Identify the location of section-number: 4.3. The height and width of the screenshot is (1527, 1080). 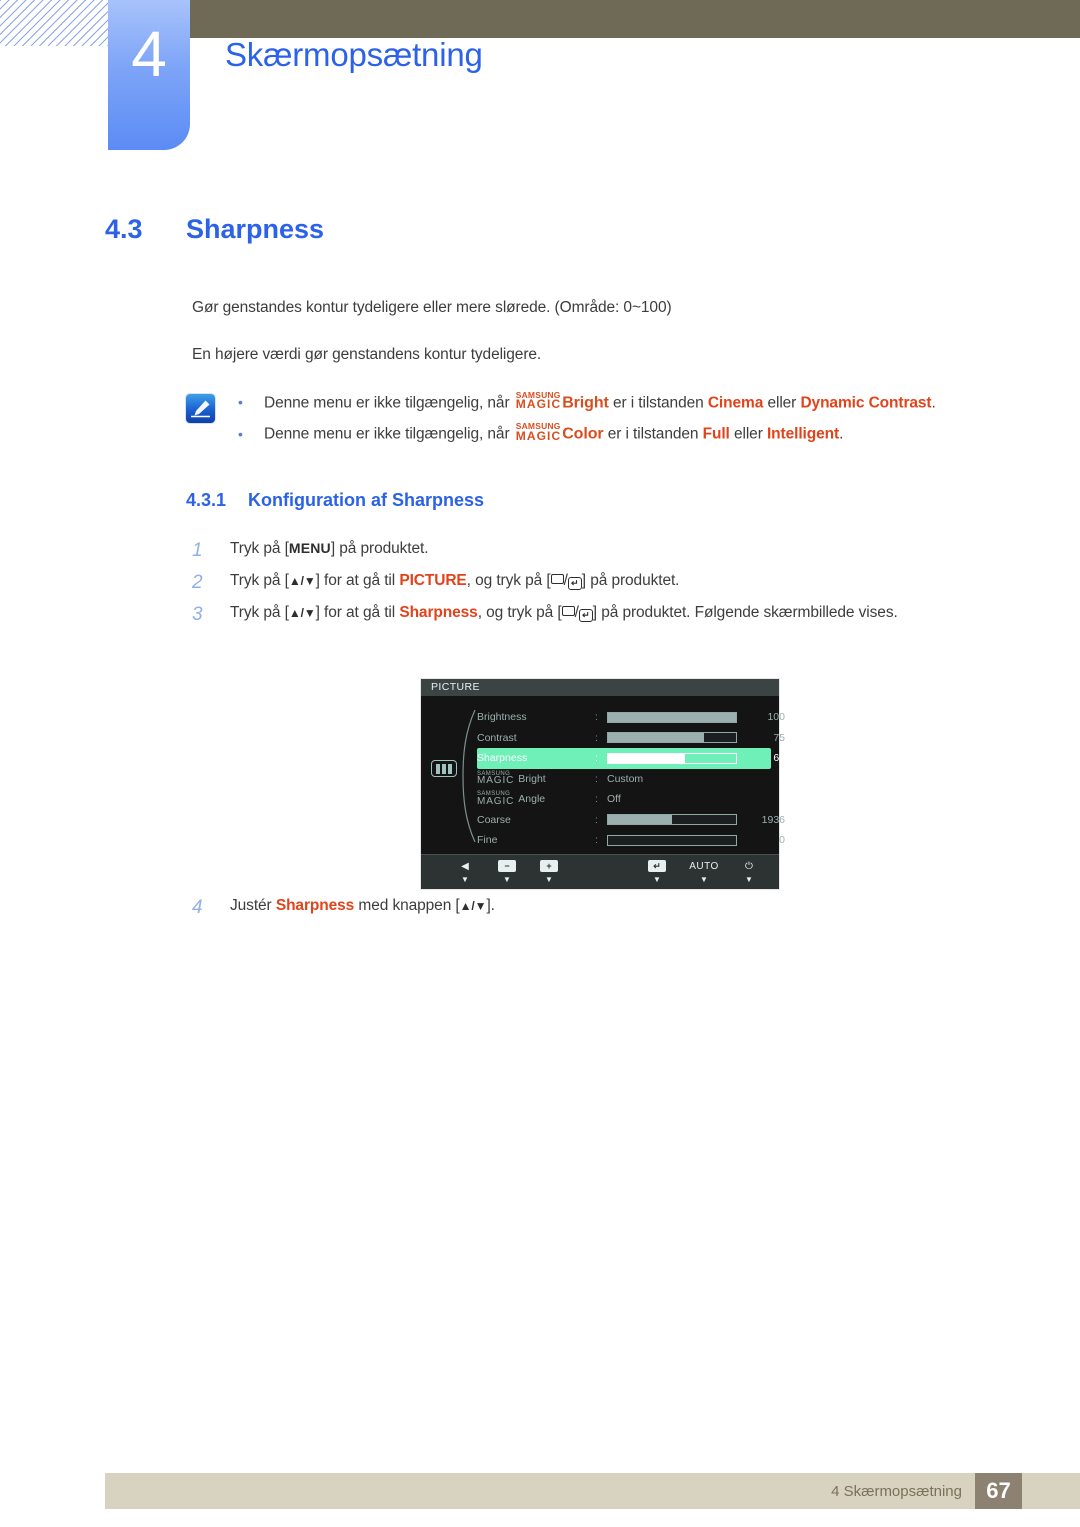
(124, 229).